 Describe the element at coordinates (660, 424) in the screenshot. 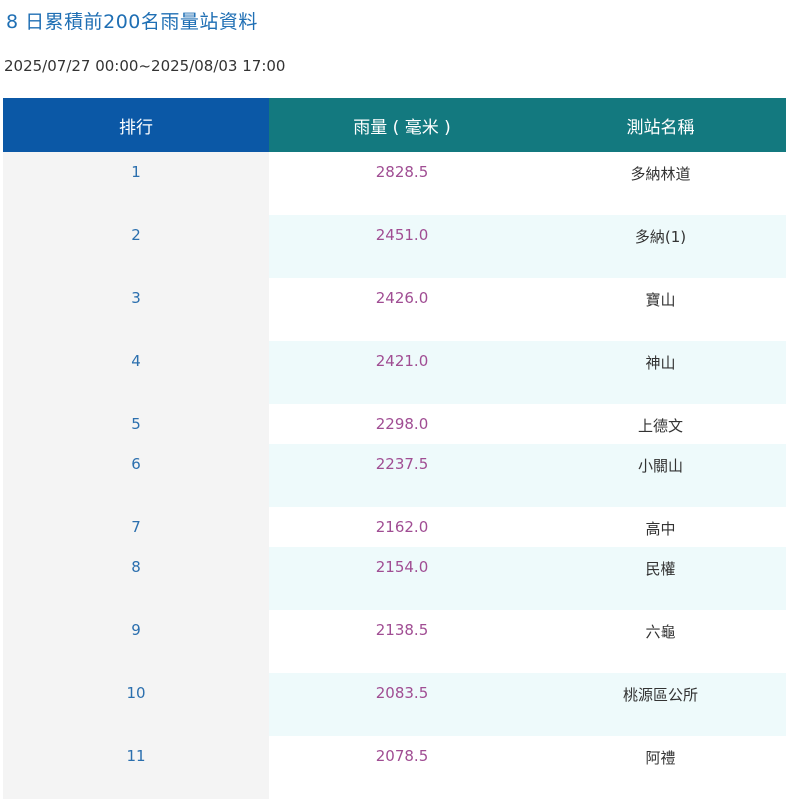

I see `station-cell: 上德文` at that location.